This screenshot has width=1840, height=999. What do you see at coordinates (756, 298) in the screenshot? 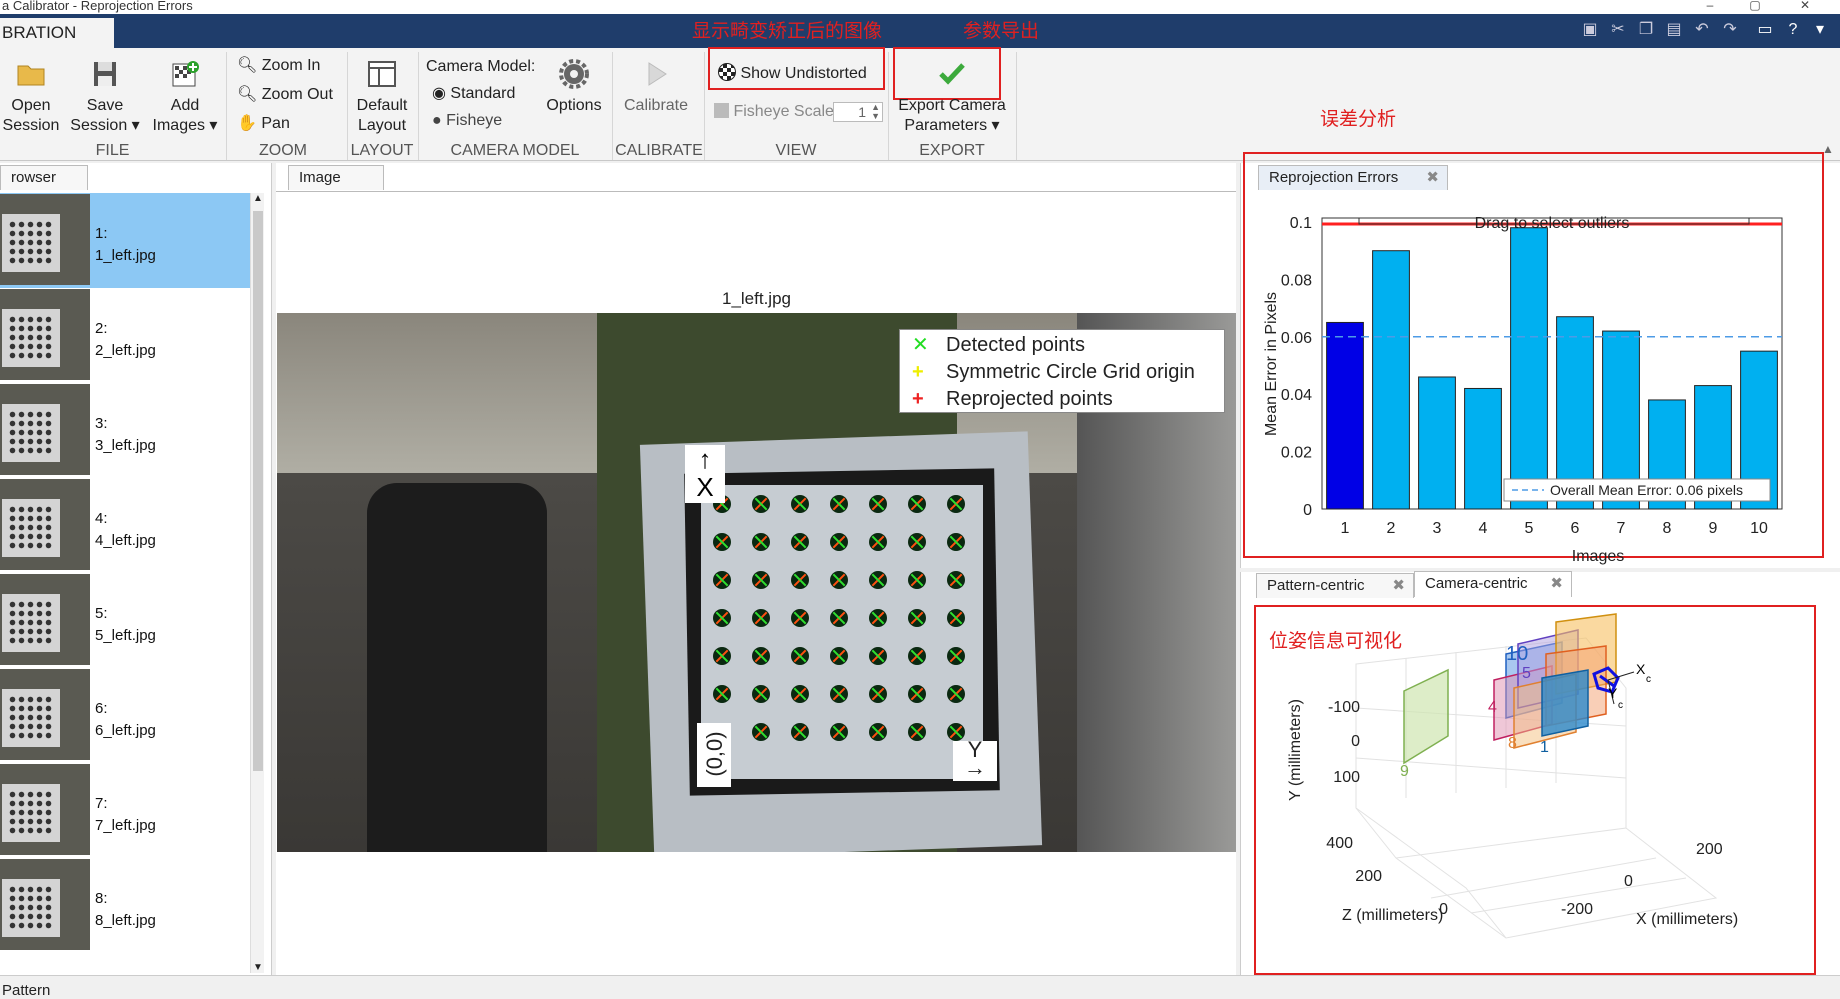
I see `image-title: 1_left.jpg` at bounding box center [756, 298].